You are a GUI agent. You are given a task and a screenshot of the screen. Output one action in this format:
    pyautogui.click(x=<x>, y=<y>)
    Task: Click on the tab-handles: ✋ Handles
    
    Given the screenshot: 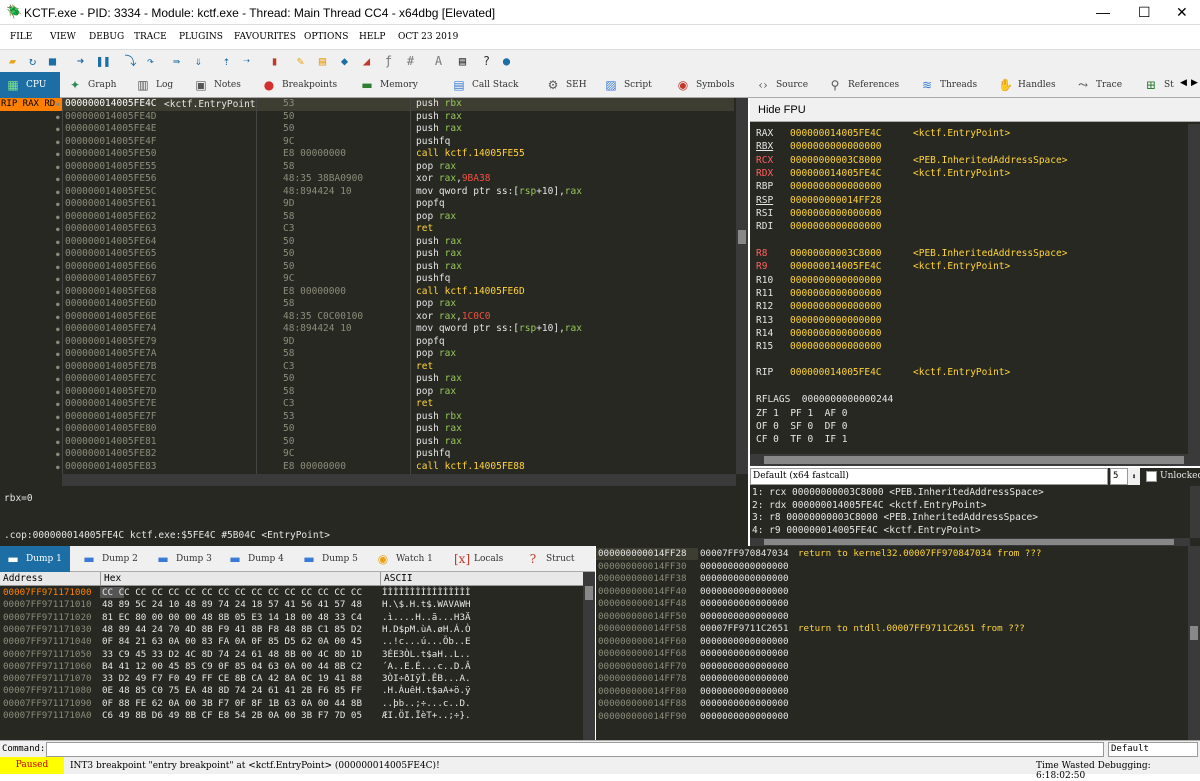 What is the action you would take?
    pyautogui.click(x=1027, y=85)
    